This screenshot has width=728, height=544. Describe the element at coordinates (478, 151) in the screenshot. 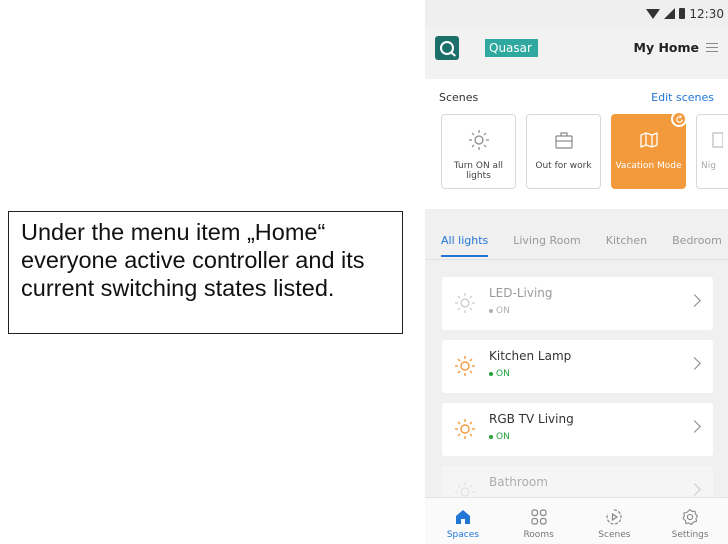

I see `scene-card-turn-on-all-lights: Turn ON all lights` at that location.